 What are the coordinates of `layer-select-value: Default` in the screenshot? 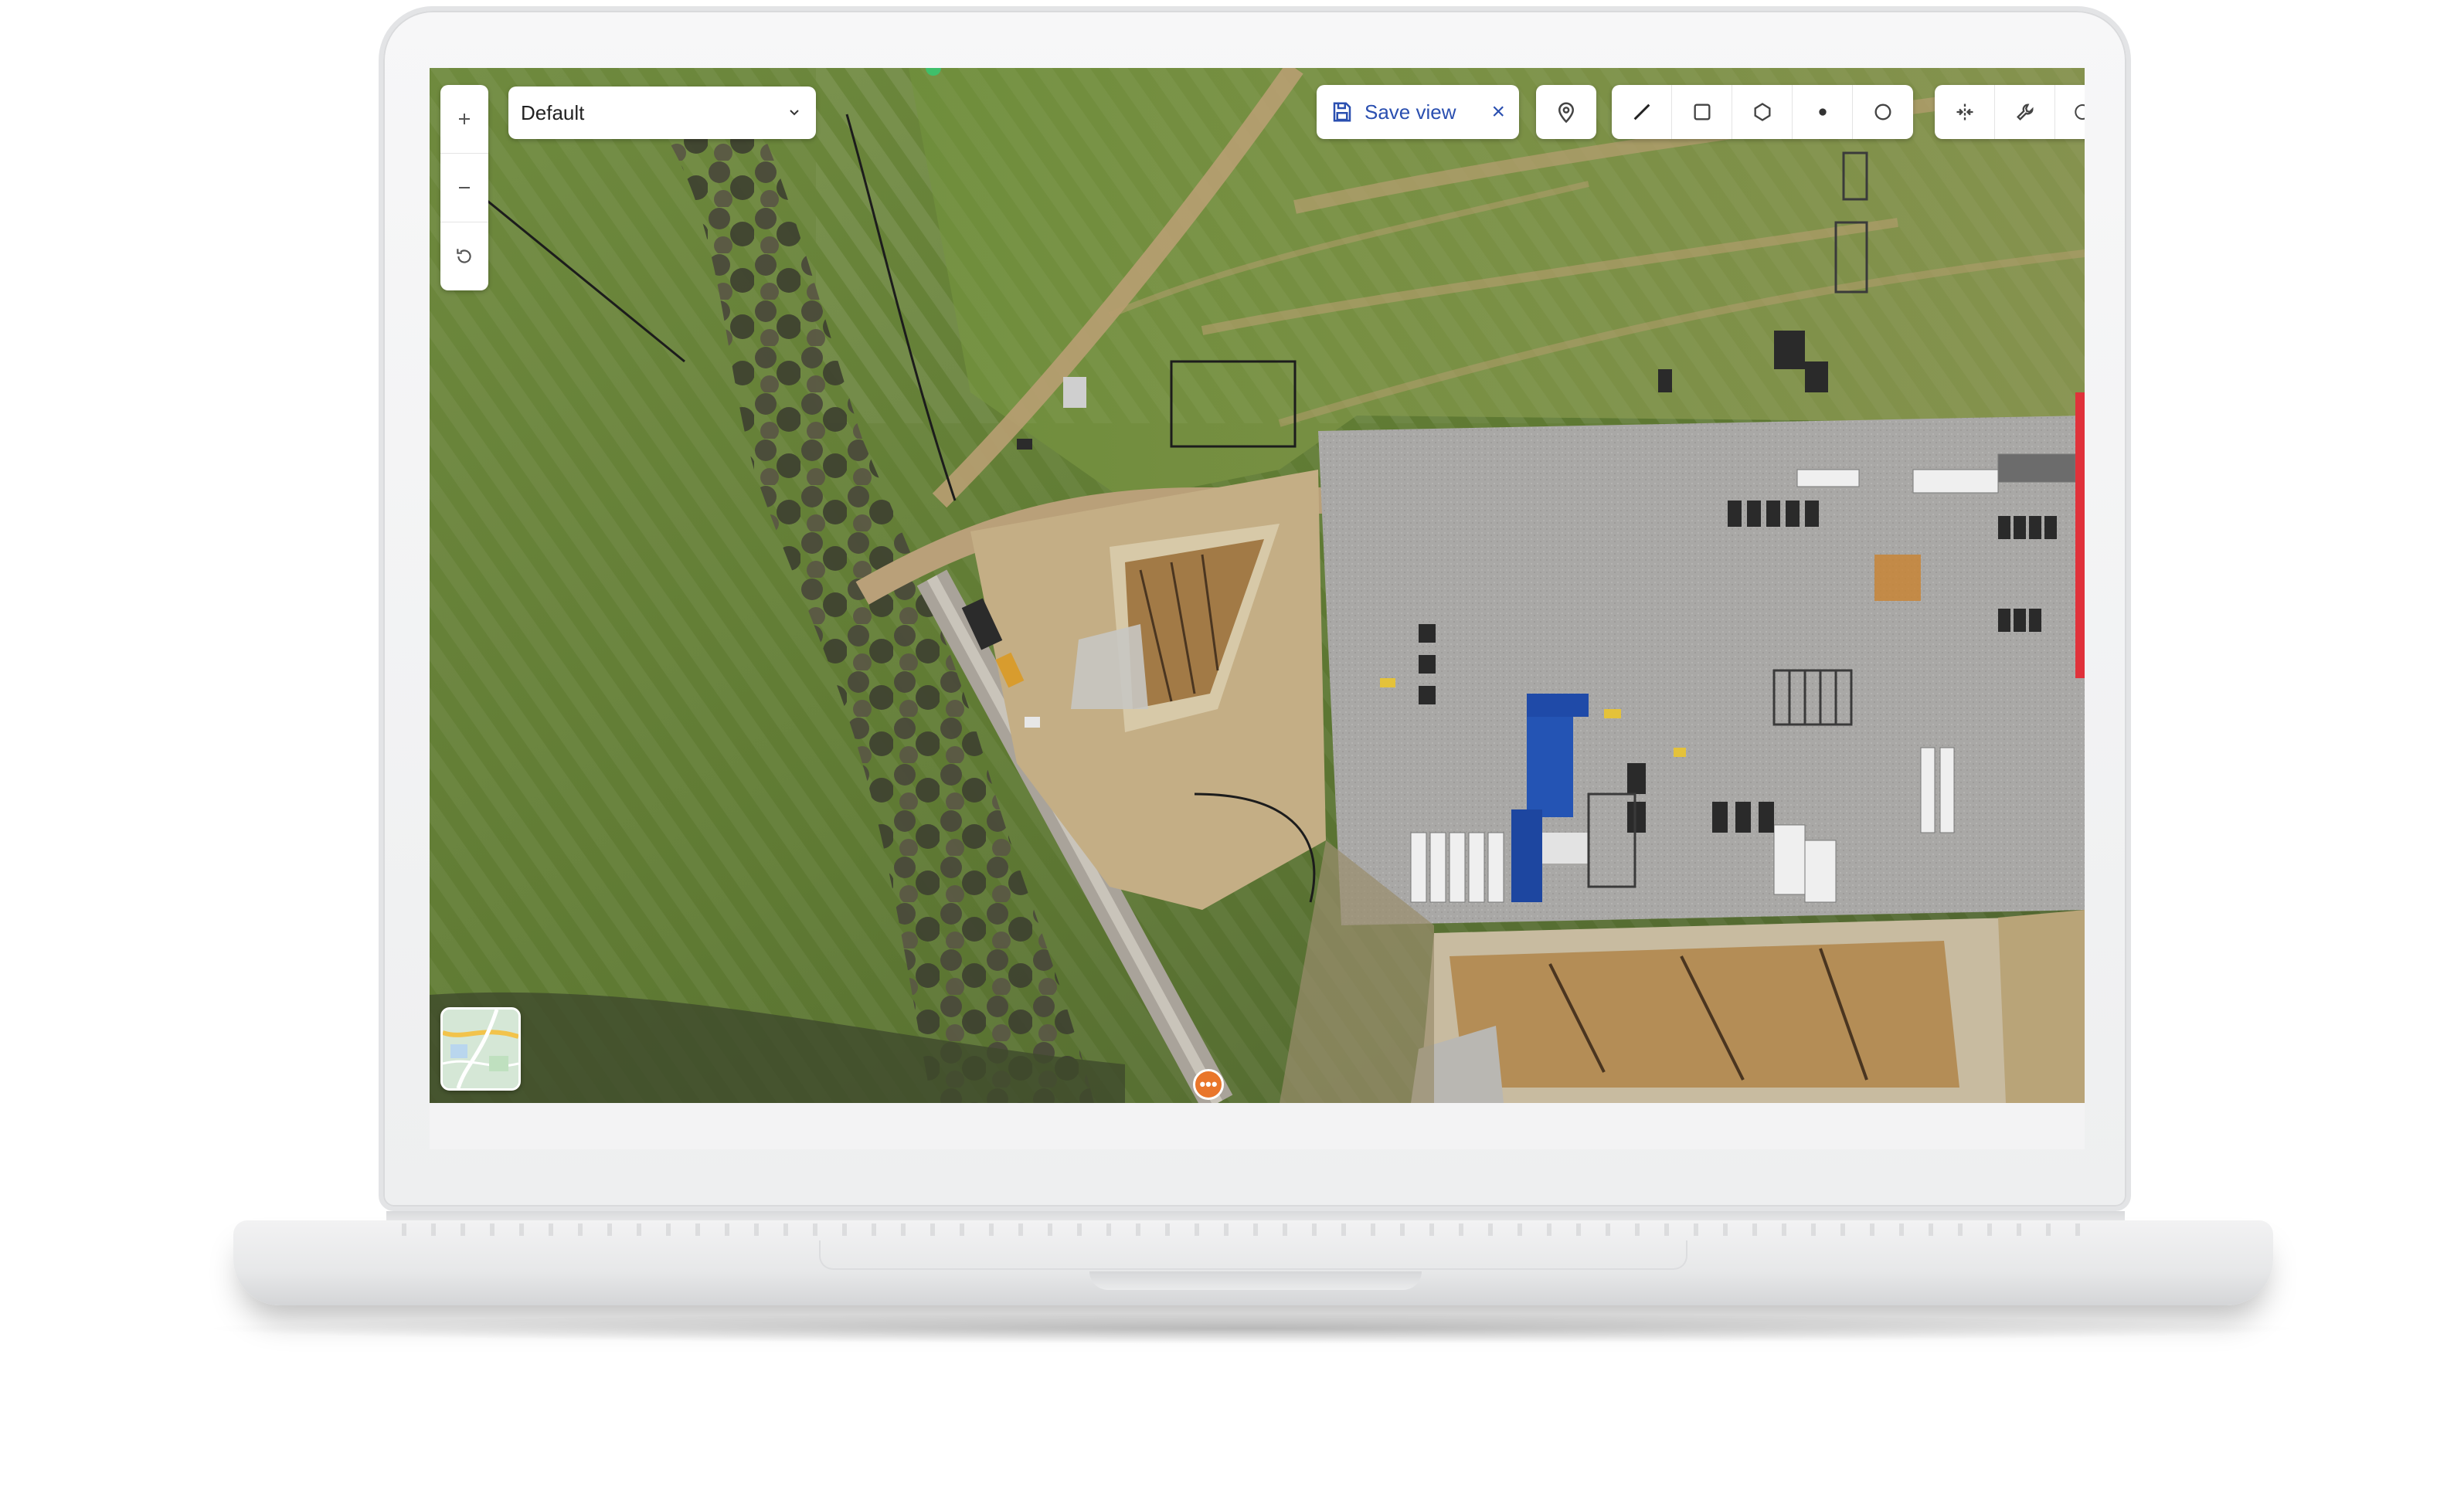 It's located at (553, 112).